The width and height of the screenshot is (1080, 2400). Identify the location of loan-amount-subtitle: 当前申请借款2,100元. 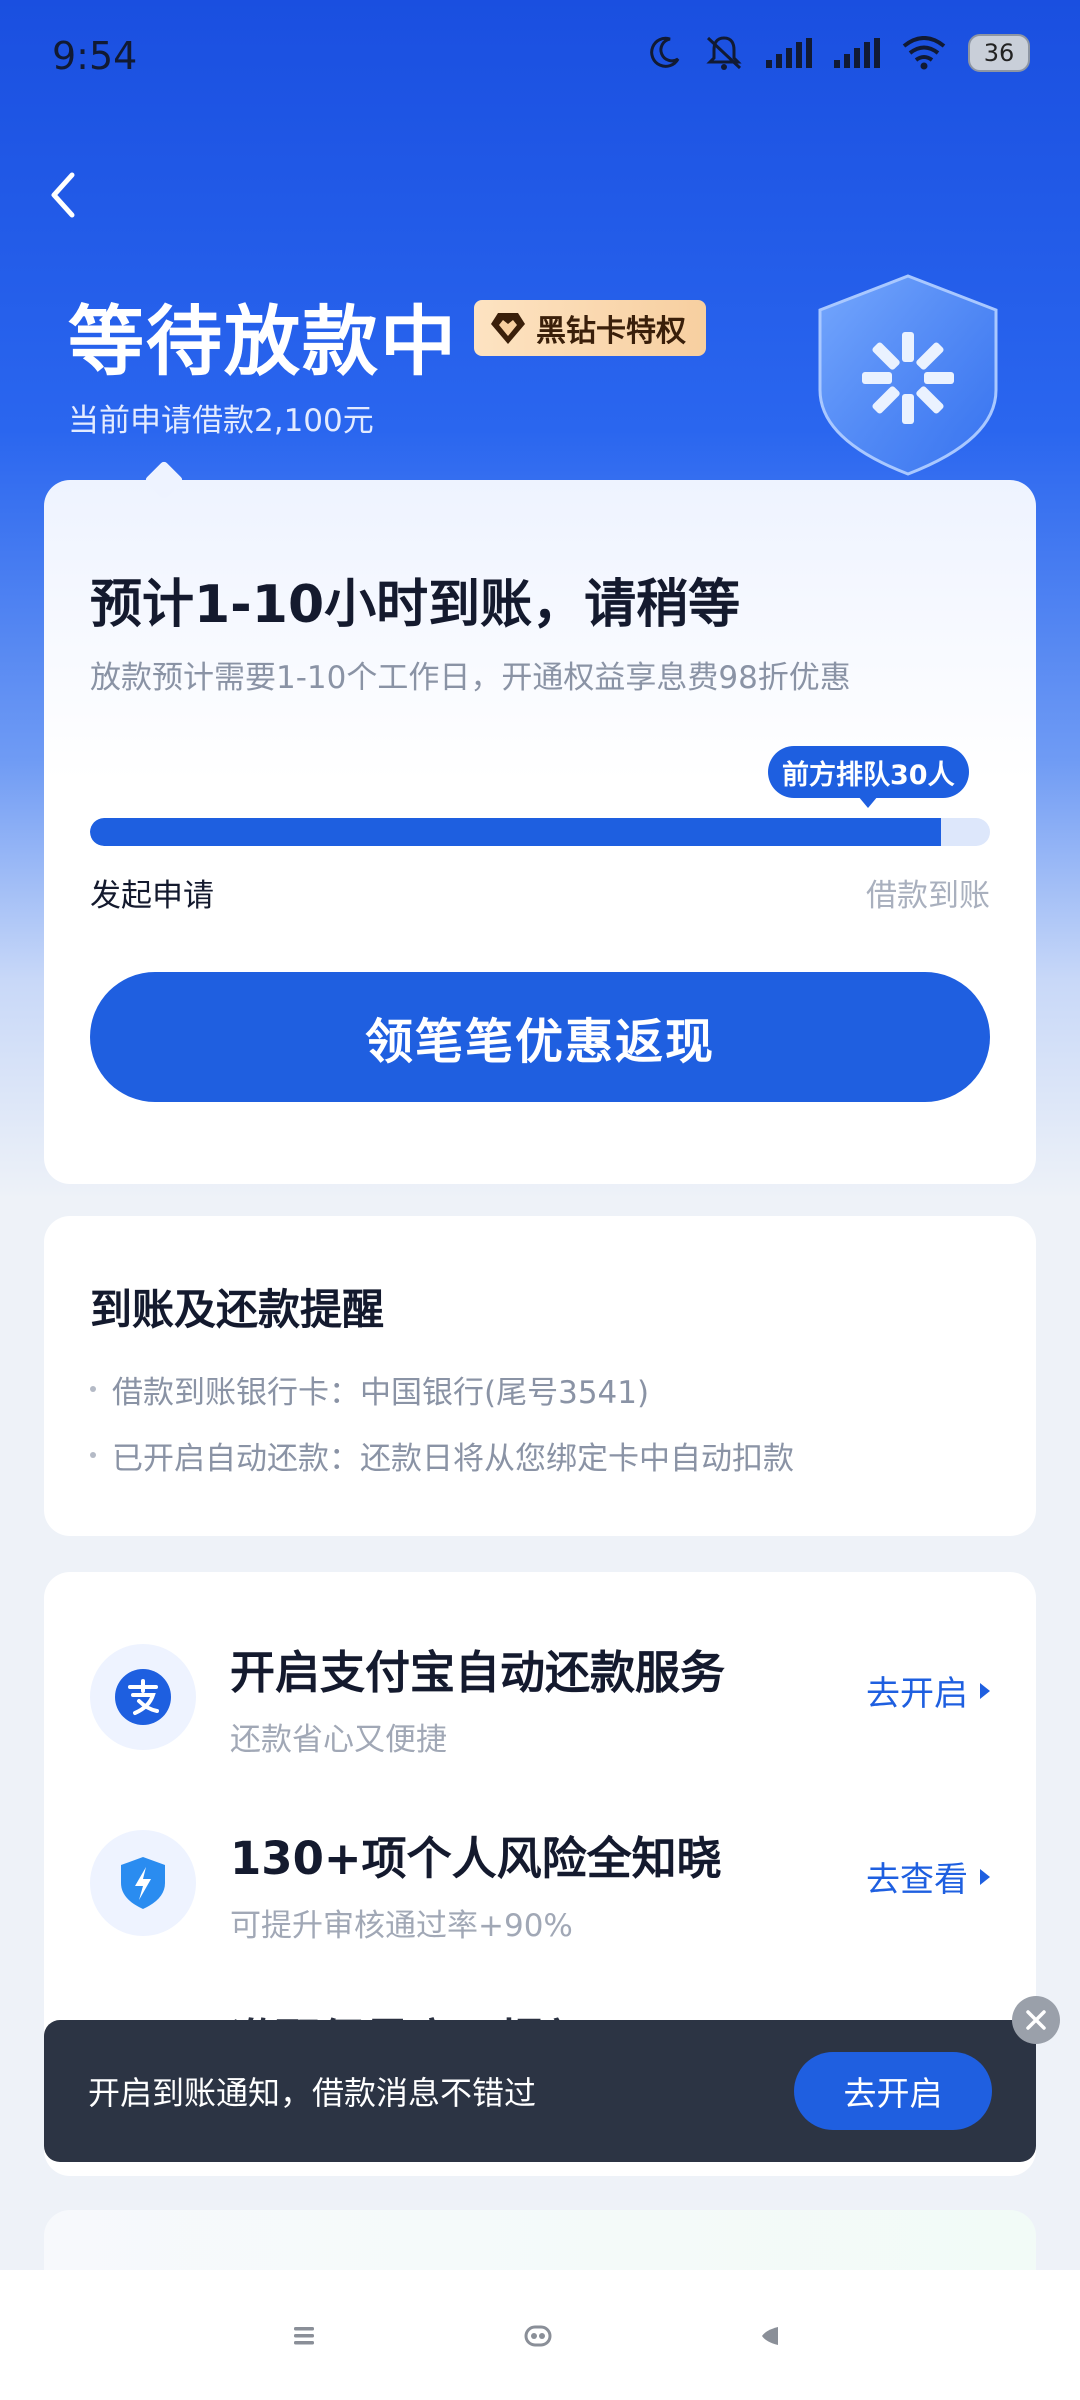
(221, 421).